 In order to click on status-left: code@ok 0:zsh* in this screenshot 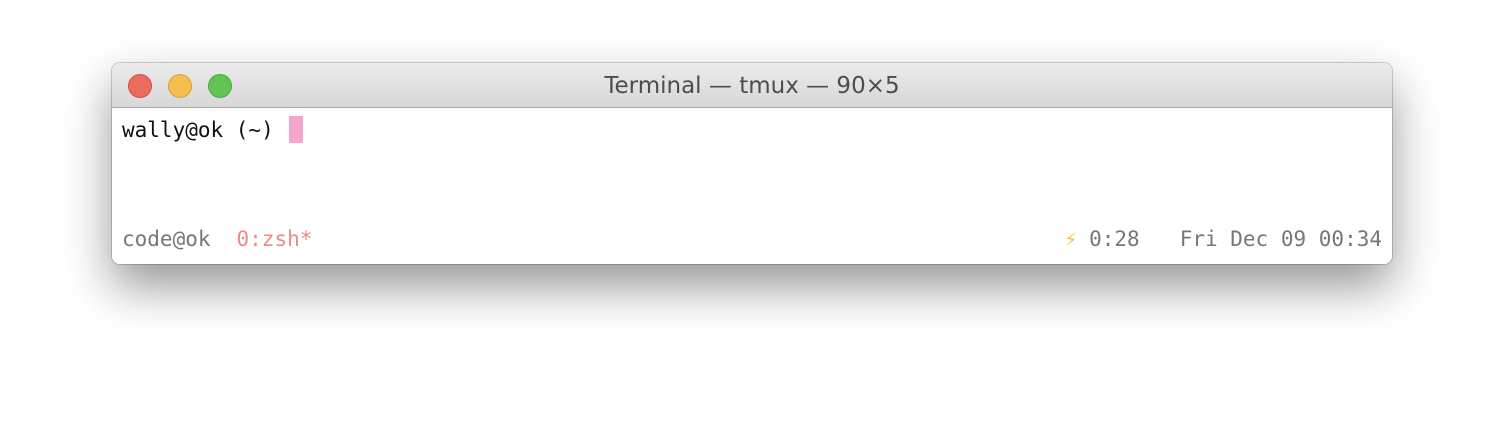, I will do `click(217, 239)`.